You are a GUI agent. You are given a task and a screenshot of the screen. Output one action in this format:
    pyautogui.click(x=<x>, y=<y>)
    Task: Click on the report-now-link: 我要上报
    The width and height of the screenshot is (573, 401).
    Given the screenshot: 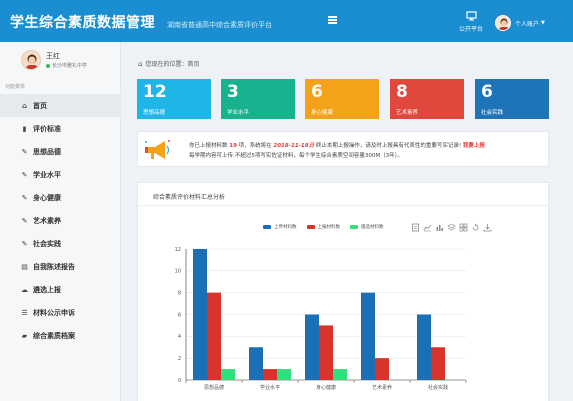 What is the action you would take?
    pyautogui.click(x=474, y=146)
    